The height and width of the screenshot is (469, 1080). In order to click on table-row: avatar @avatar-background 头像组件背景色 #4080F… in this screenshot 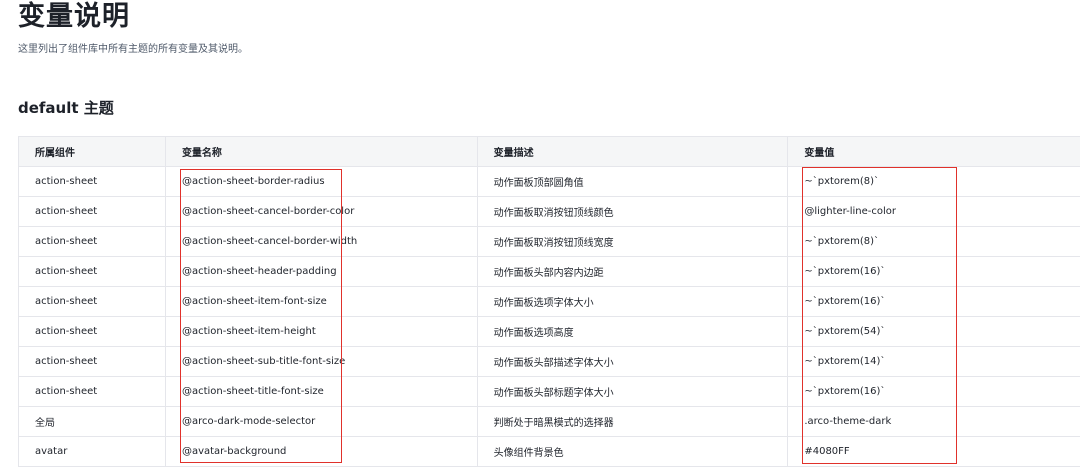, I will do `click(549, 451)`.